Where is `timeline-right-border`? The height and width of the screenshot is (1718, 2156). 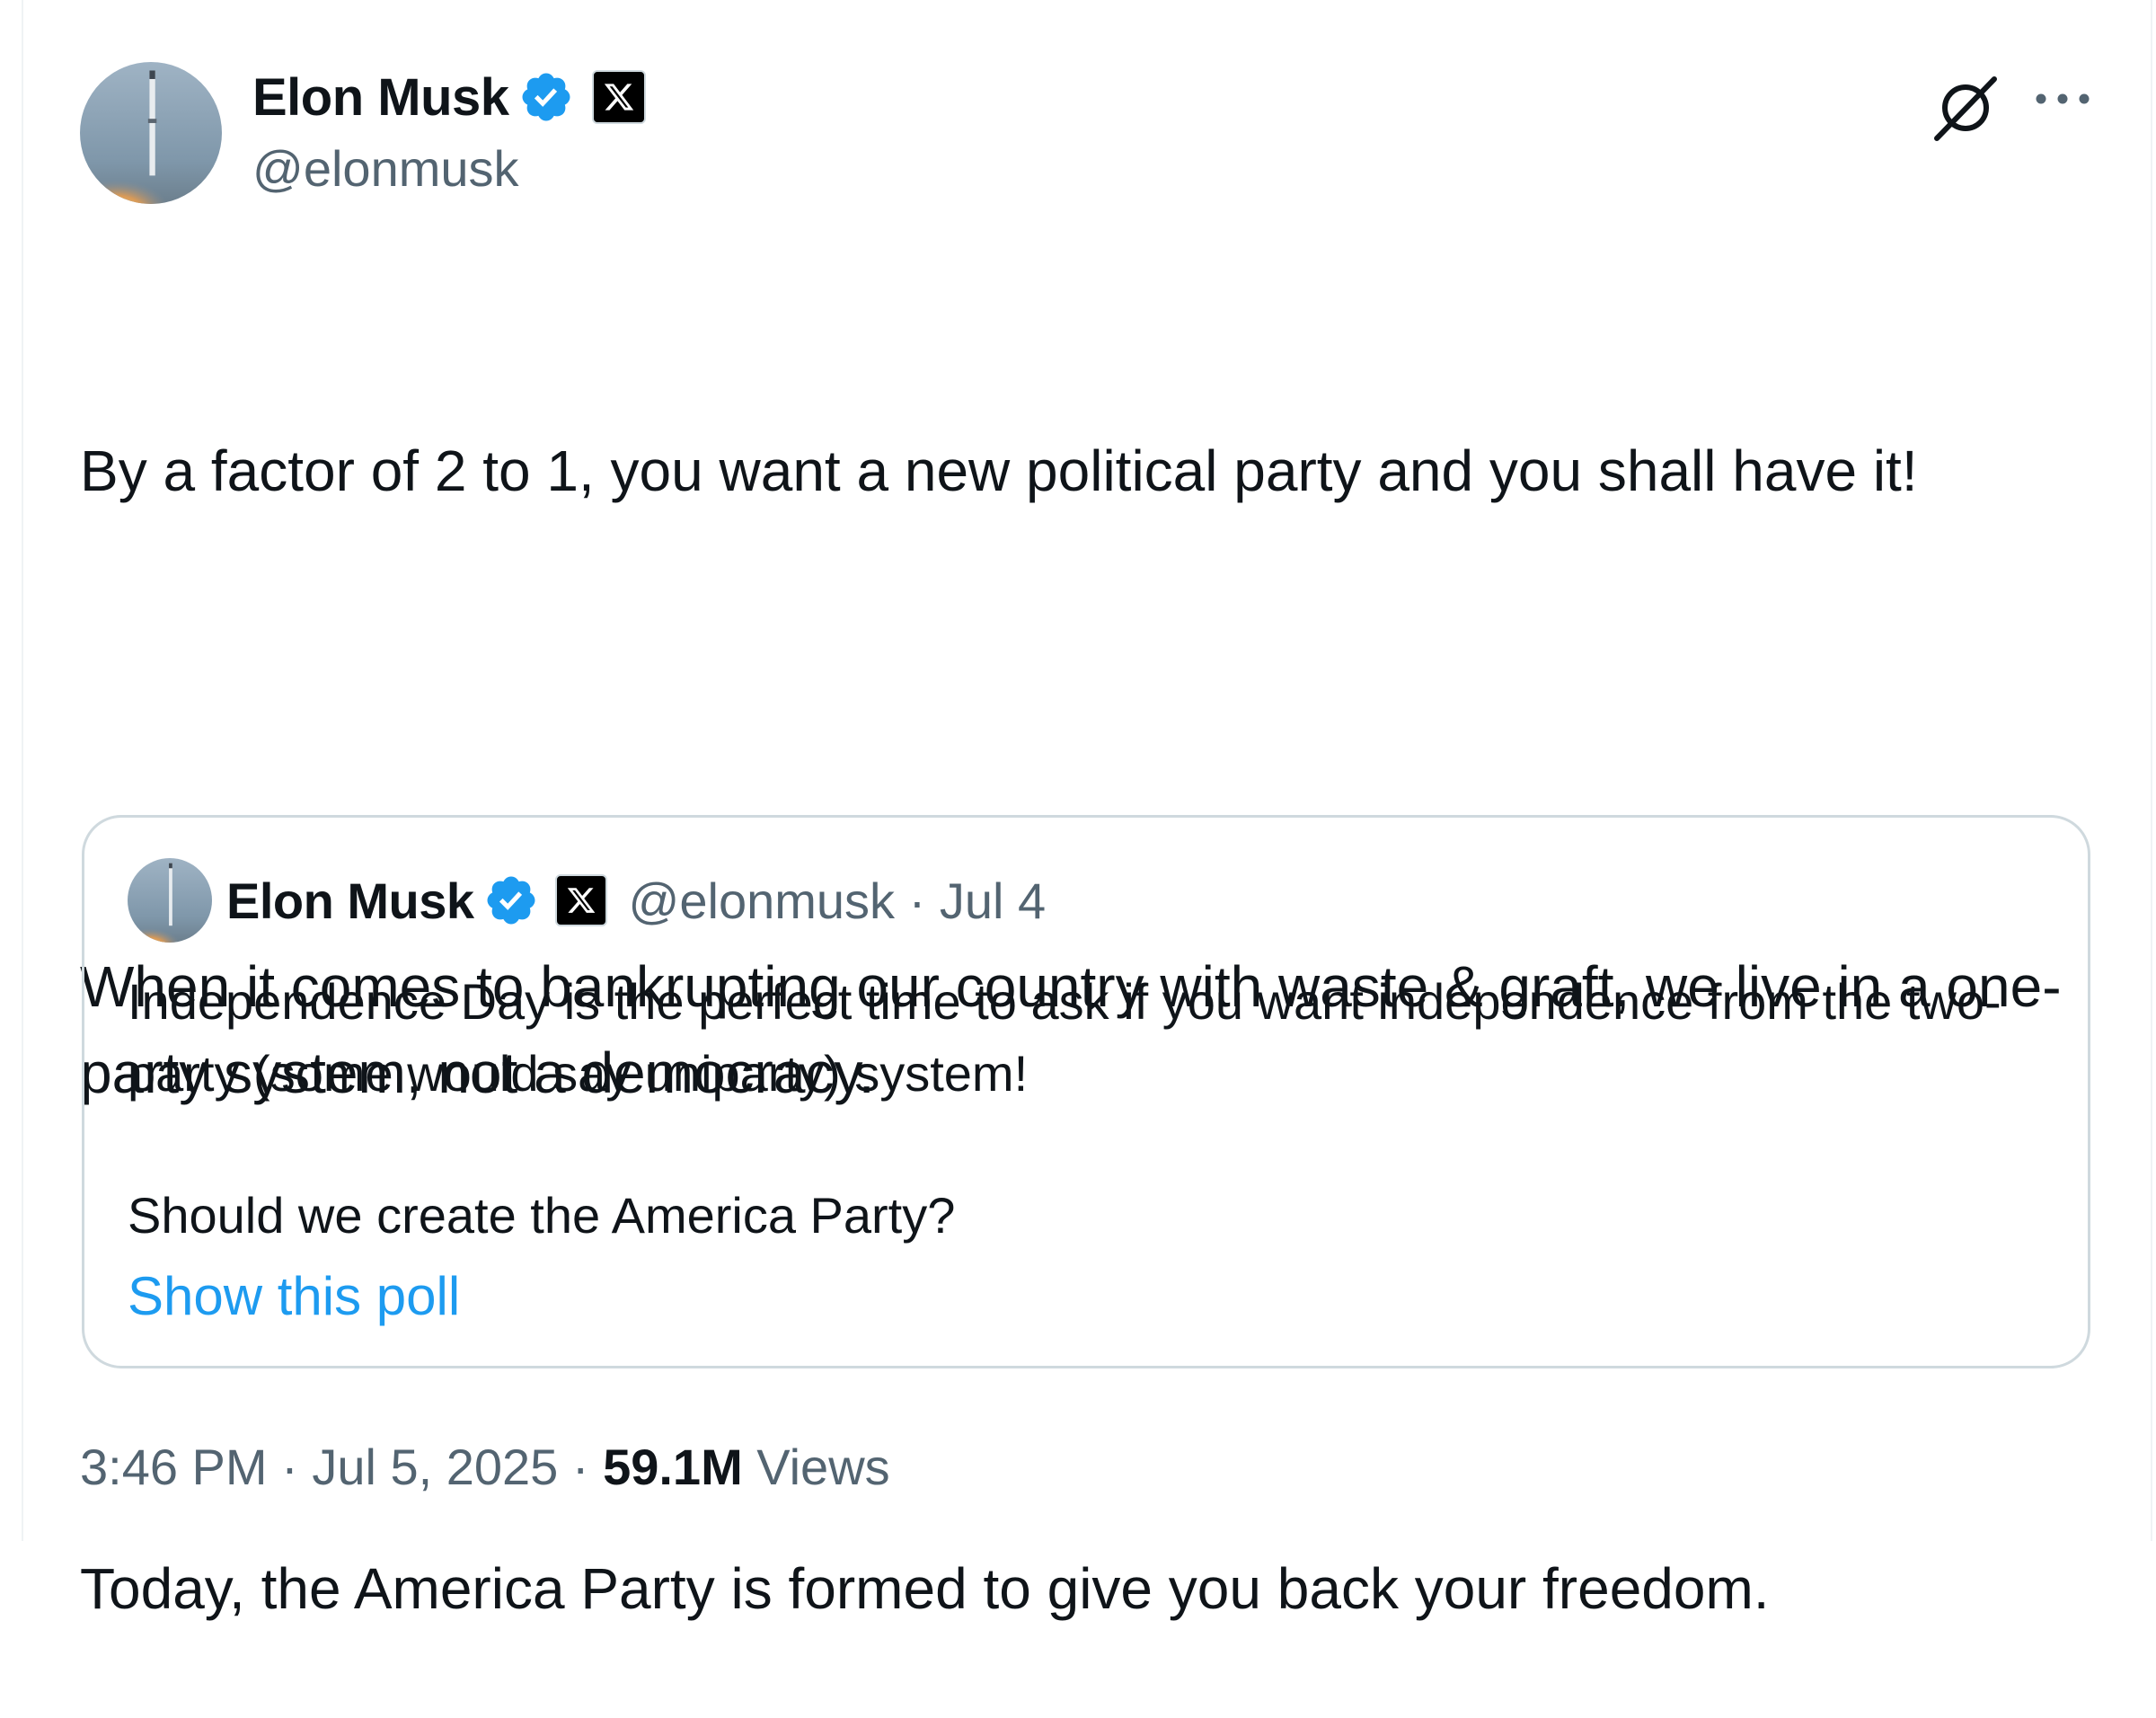 timeline-right-border is located at coordinates (2151, 770).